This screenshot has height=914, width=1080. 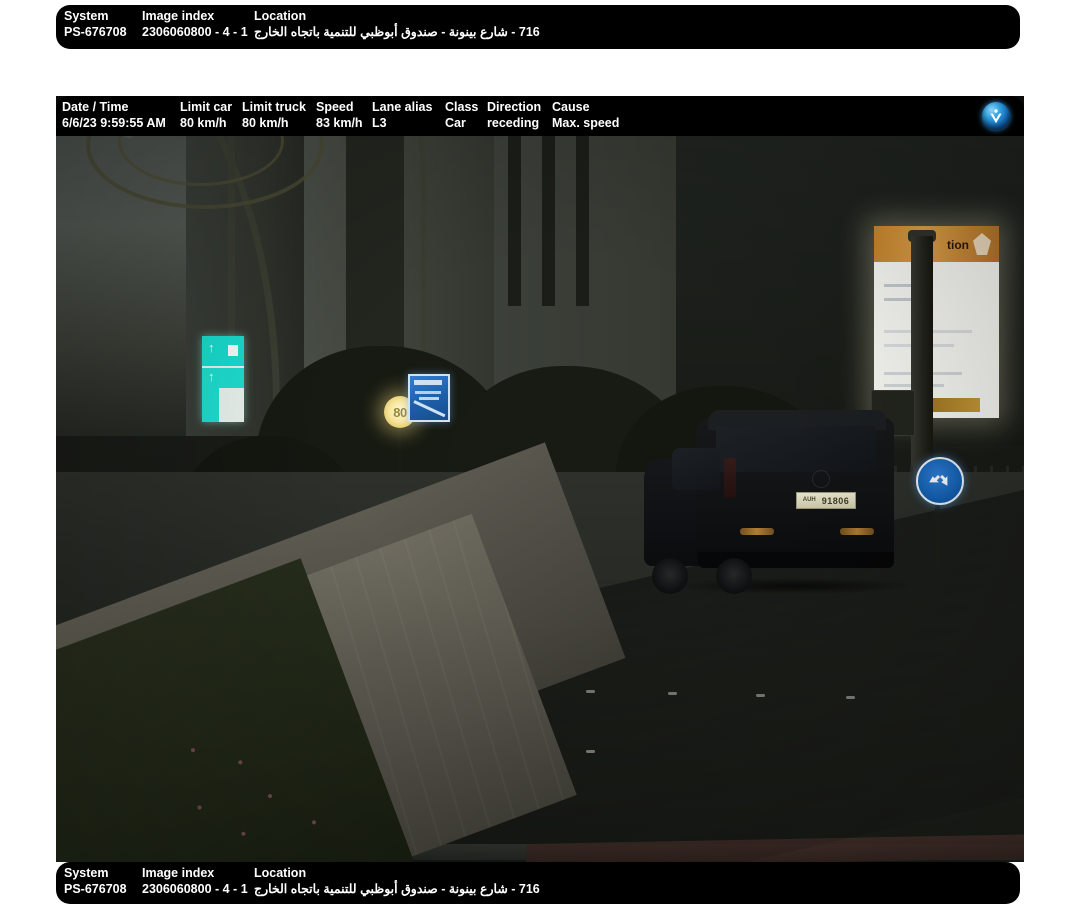 I want to click on violation-limit-car-header: Limit car, so click(x=206, y=107).